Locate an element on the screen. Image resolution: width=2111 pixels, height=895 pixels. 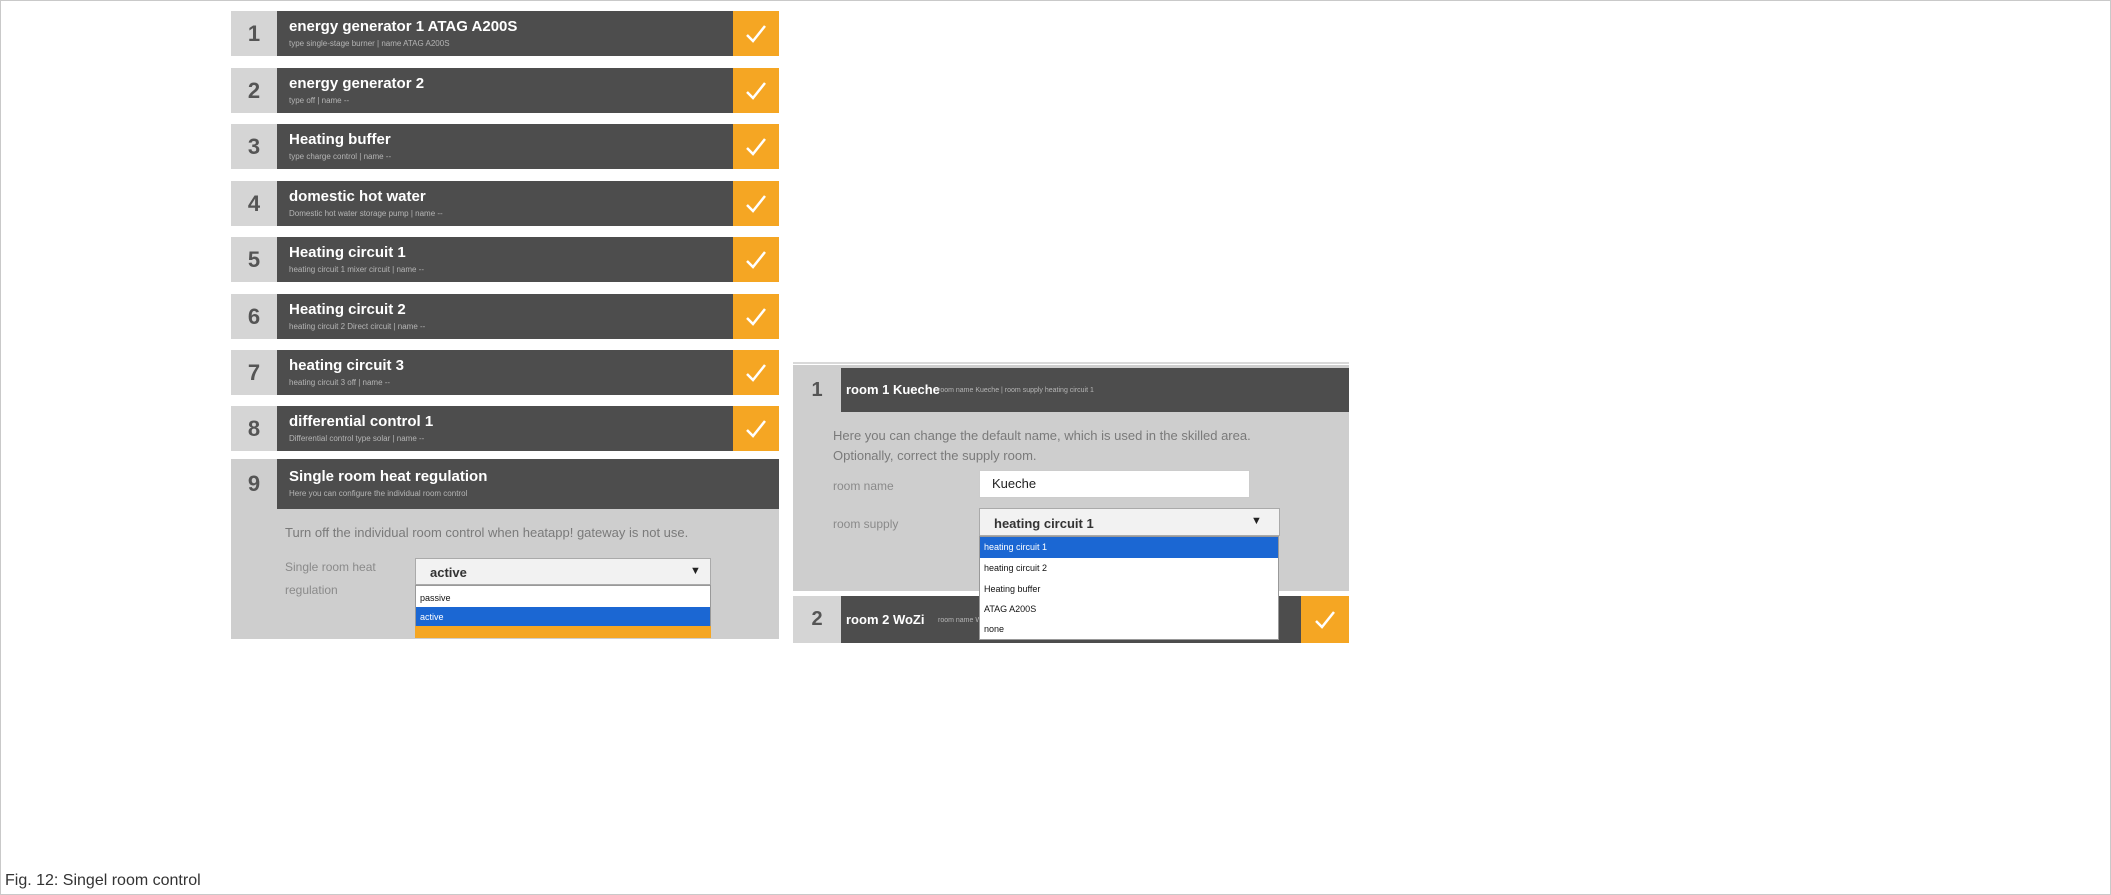
step-number: 9 is located at coordinates (254, 483).